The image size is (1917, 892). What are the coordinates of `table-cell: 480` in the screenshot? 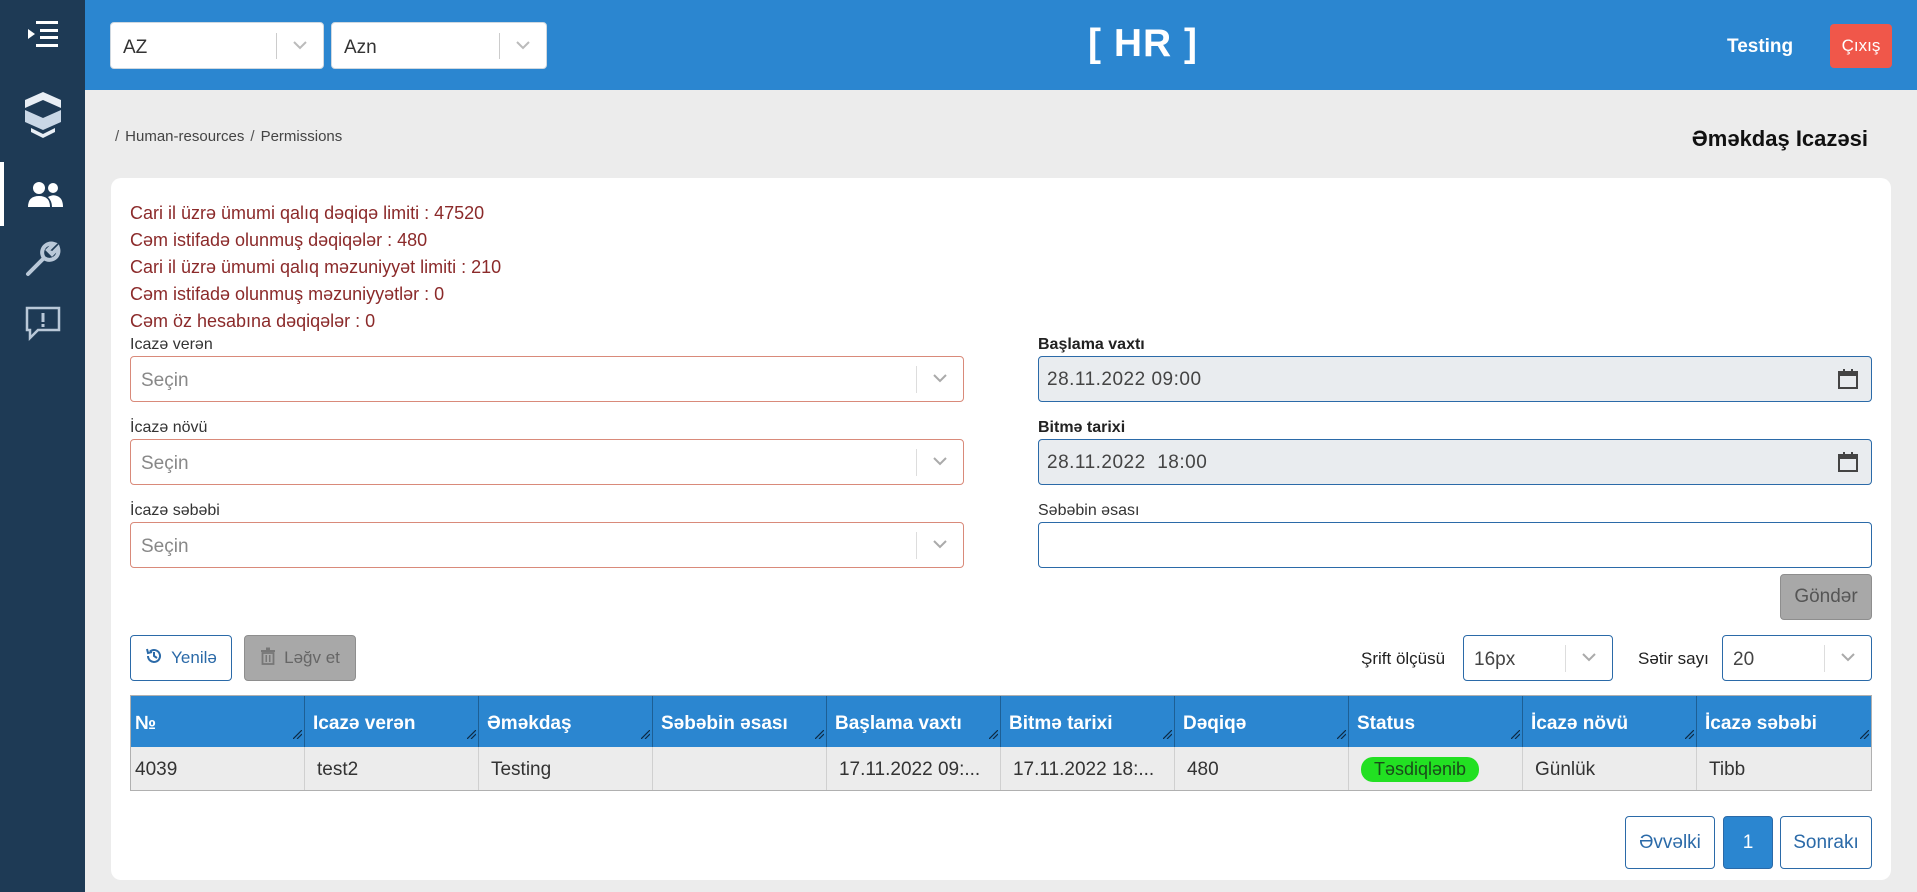 It's located at (1262, 768).